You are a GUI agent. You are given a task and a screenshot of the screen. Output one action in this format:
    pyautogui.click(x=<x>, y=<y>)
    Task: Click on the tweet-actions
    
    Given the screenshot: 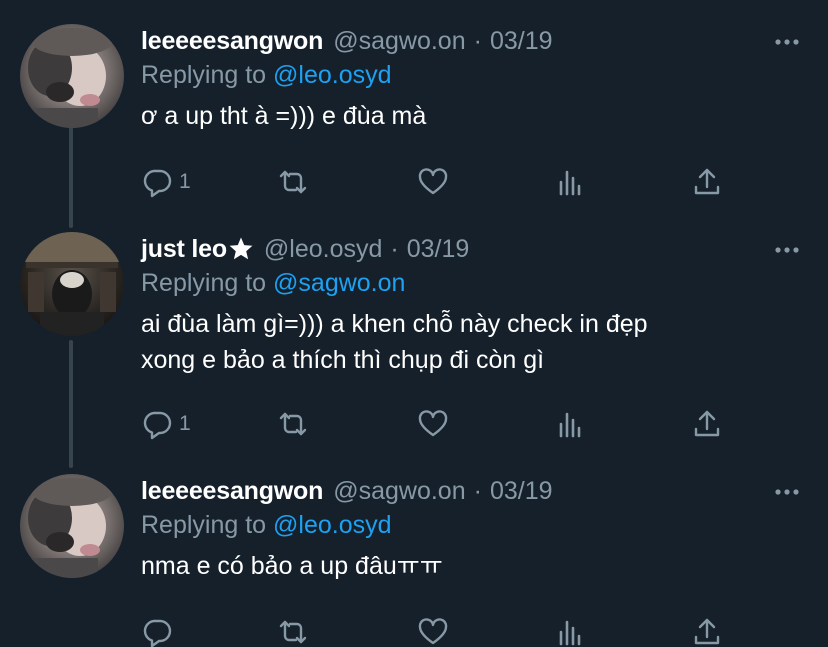 What is the action you would take?
    pyautogui.click(x=441, y=630)
    